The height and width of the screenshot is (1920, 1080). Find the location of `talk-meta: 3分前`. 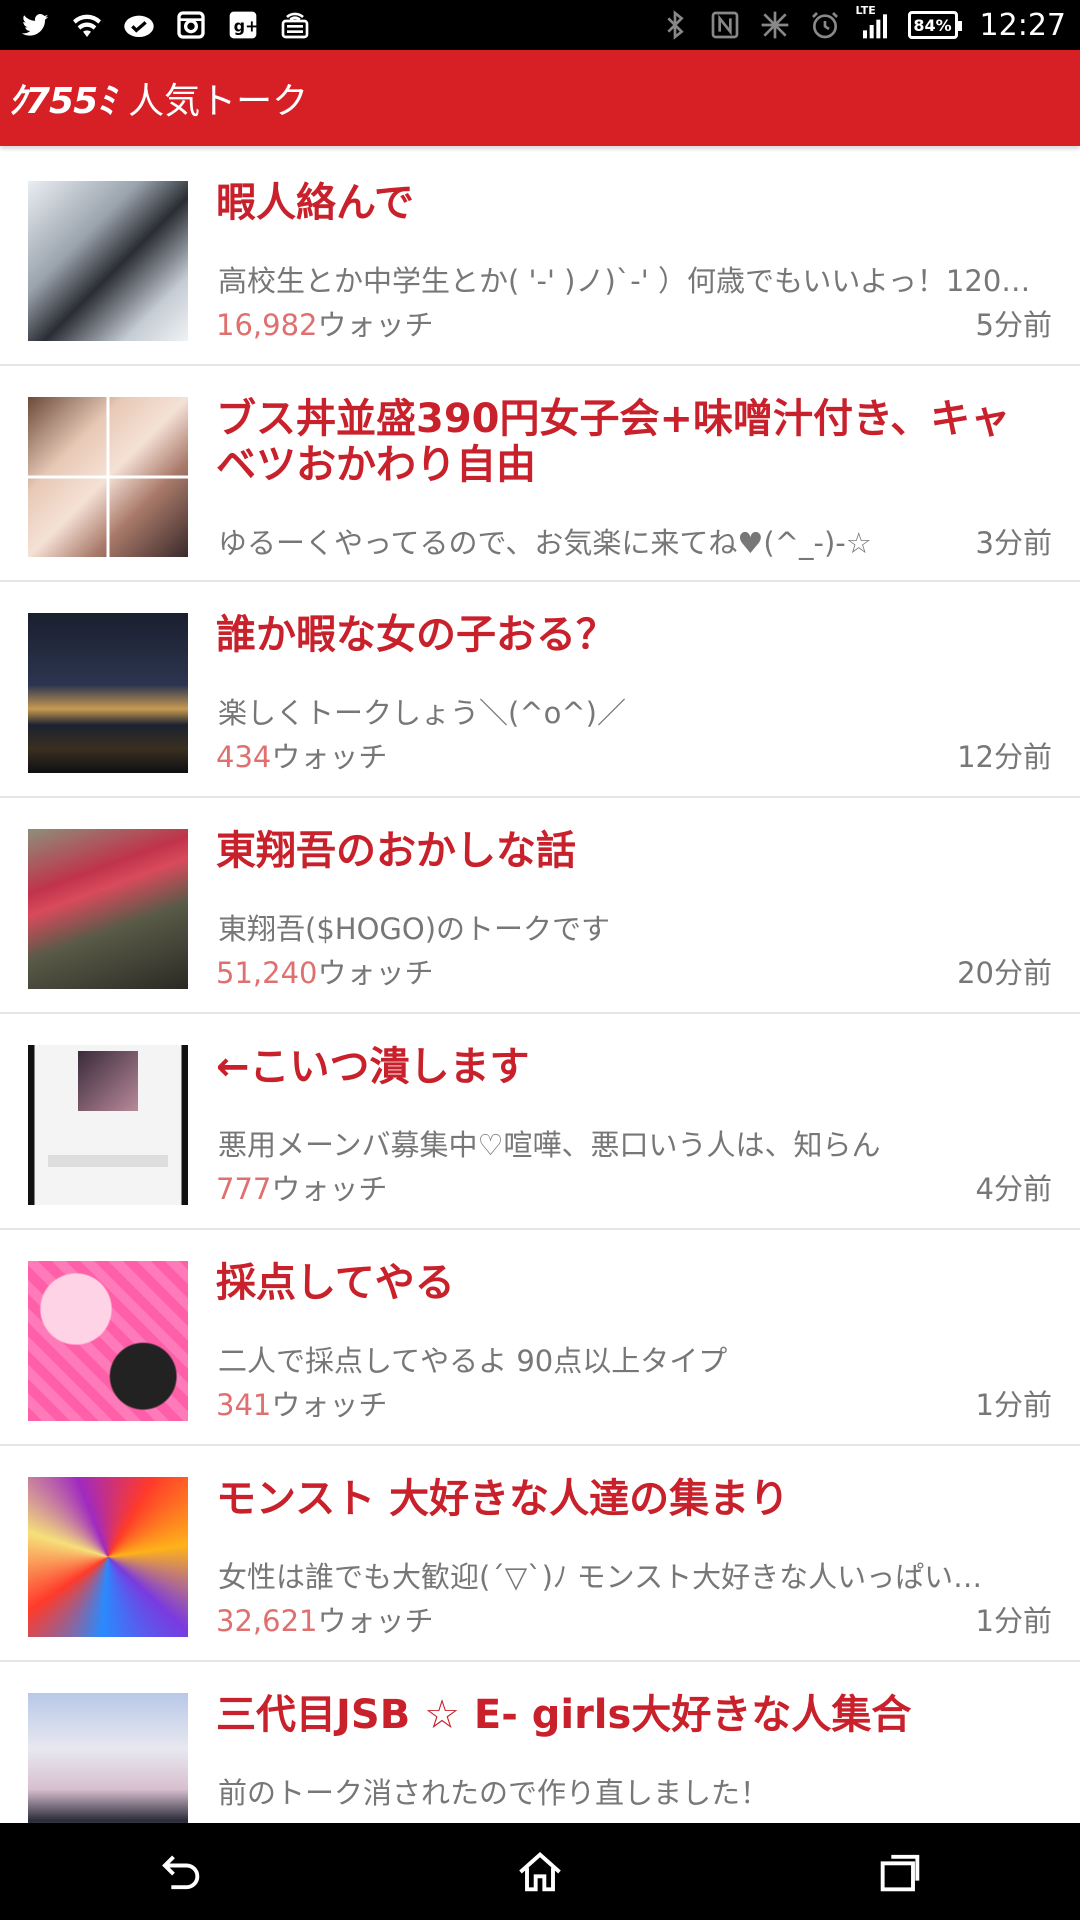

talk-meta: 3分前 is located at coordinates (634, 540).